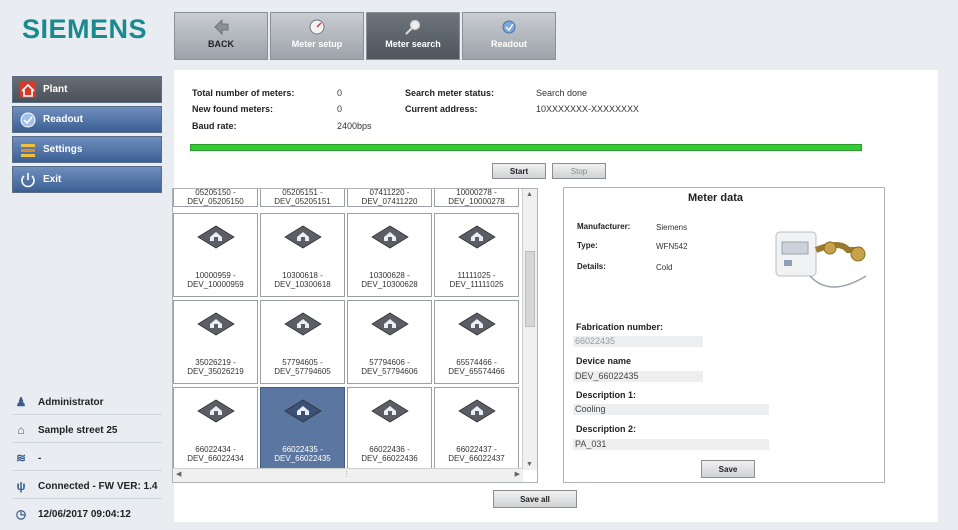 Image resolution: width=958 pixels, height=530 pixels. I want to click on sidebar-item-settings: Settings, so click(87, 149).